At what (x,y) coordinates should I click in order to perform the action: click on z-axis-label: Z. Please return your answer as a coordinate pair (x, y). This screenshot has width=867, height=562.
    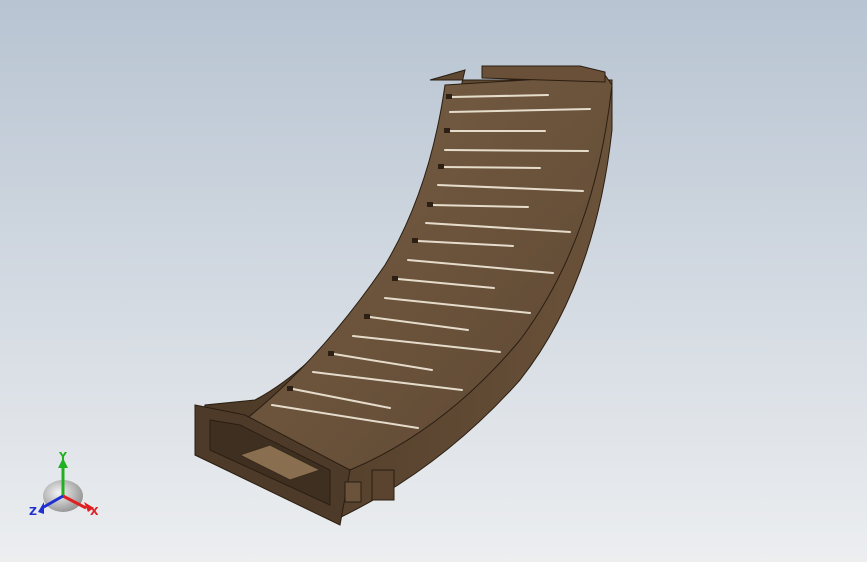
    Looking at the image, I should click on (33, 511).